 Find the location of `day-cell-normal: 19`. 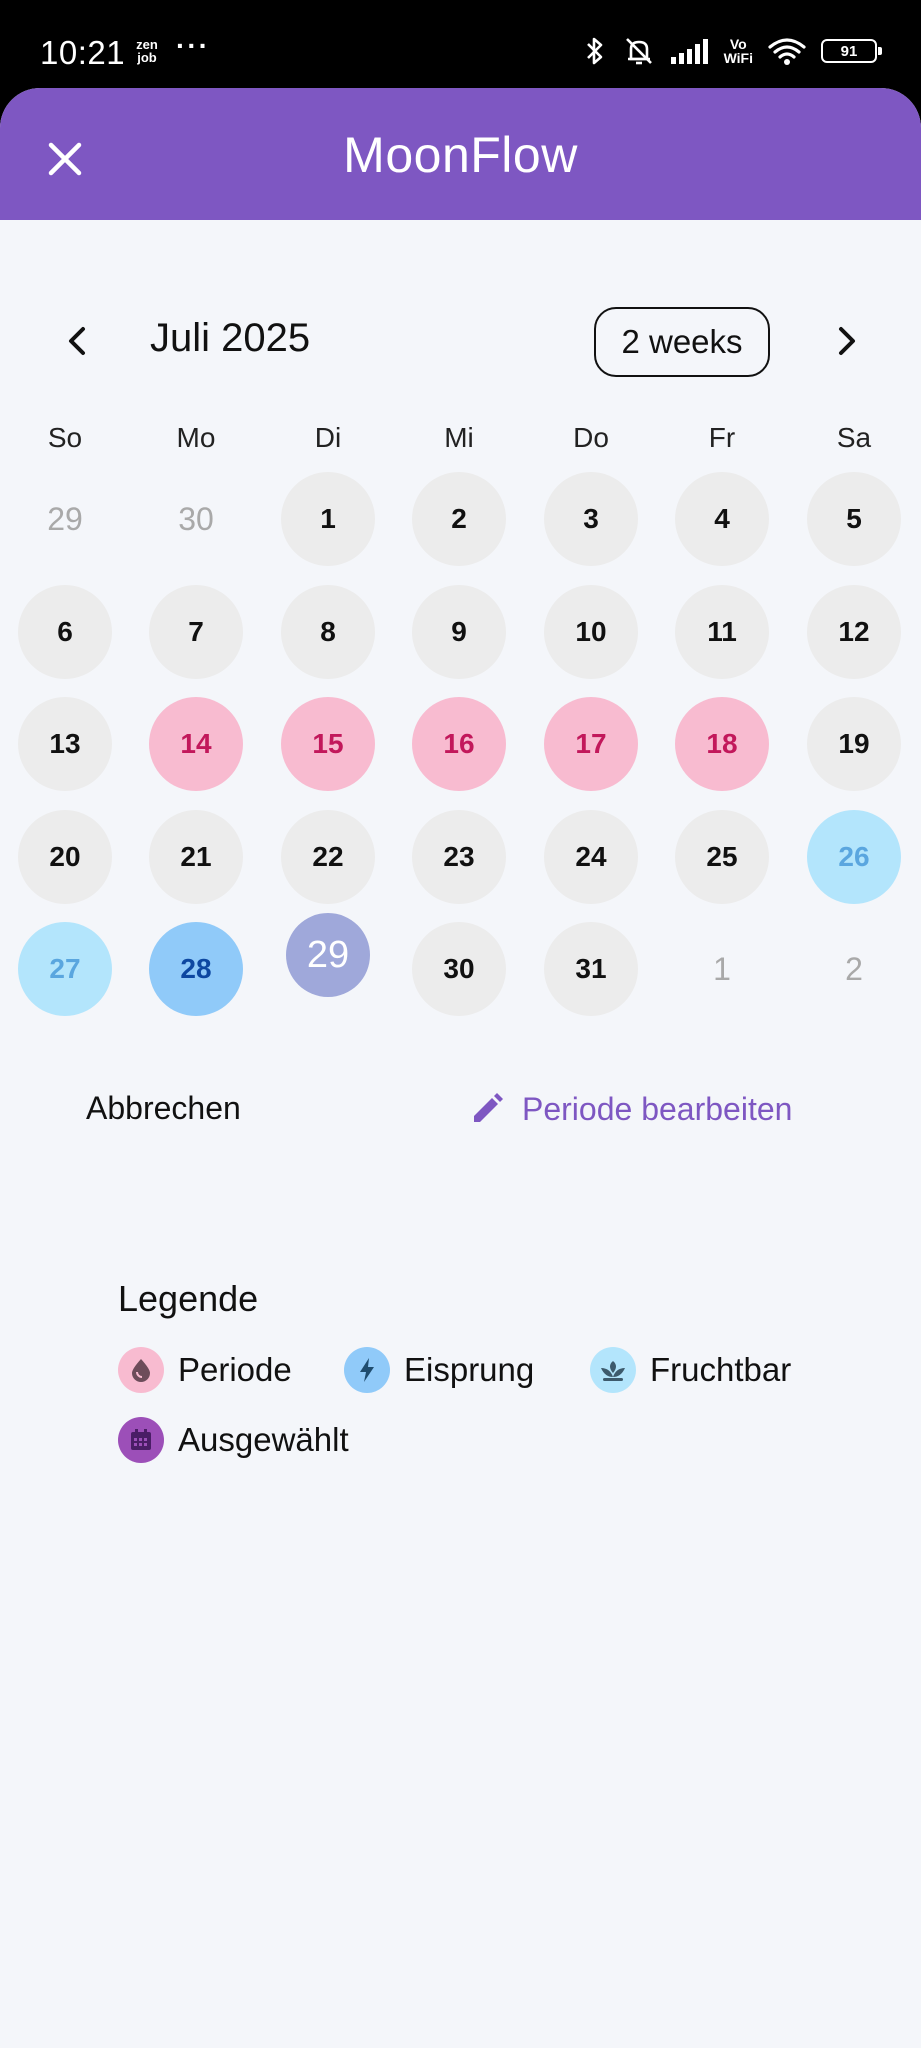

day-cell-normal: 19 is located at coordinates (854, 744).